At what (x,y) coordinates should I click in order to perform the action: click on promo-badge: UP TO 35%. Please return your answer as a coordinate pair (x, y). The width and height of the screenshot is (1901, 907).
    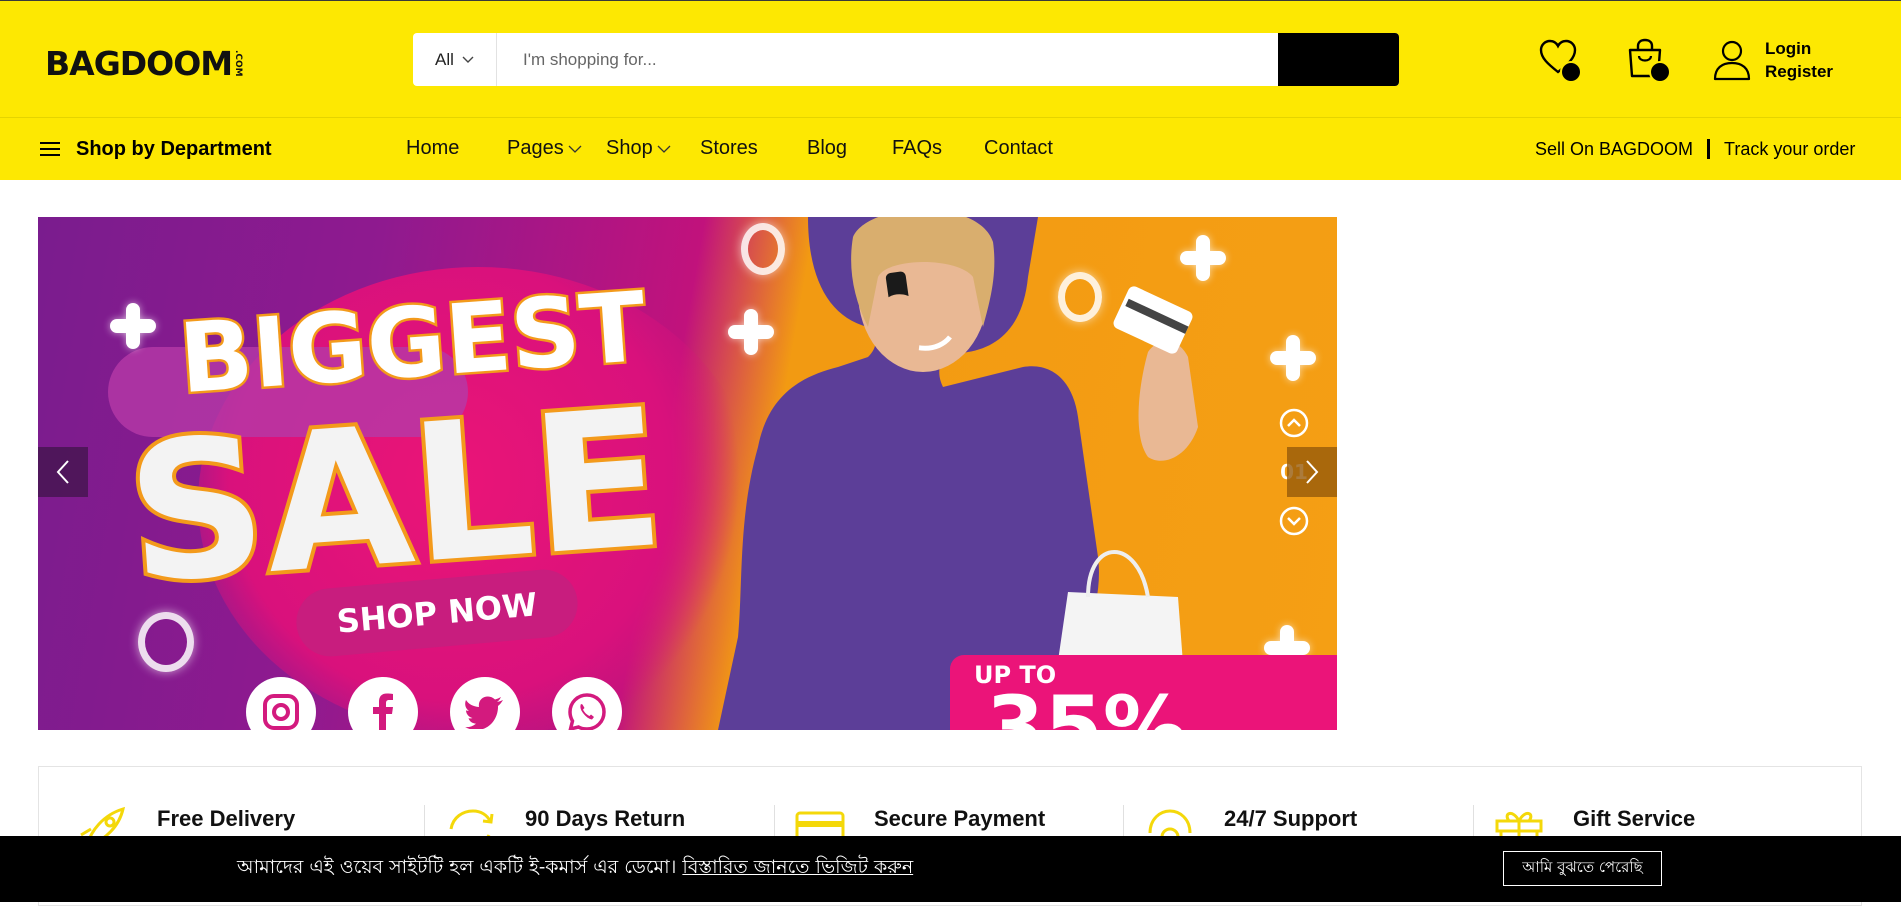
    Looking at the image, I should click on (1143, 692).